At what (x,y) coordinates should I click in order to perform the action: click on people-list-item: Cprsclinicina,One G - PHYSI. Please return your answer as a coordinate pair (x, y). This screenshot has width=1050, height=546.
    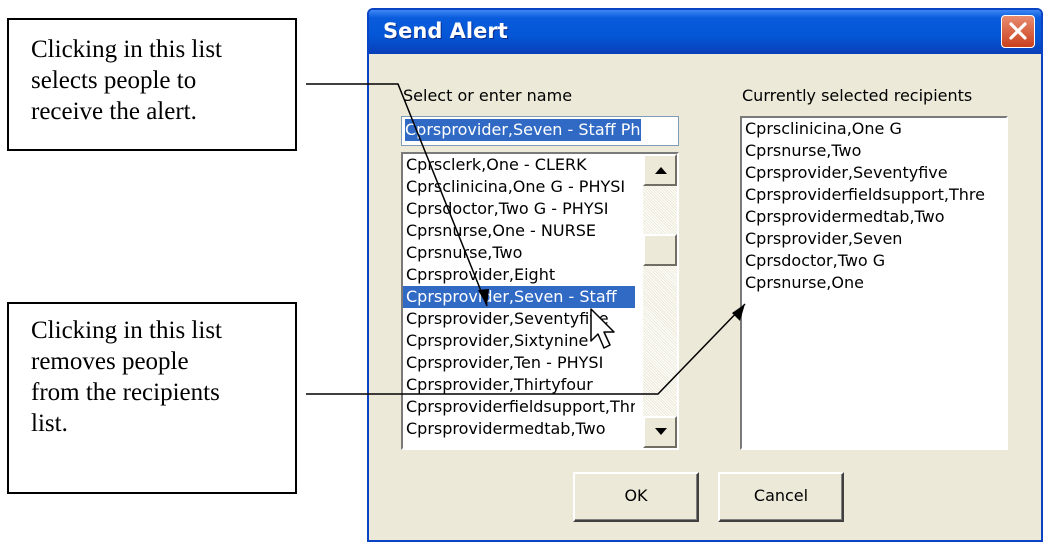
    Looking at the image, I should click on (519, 187).